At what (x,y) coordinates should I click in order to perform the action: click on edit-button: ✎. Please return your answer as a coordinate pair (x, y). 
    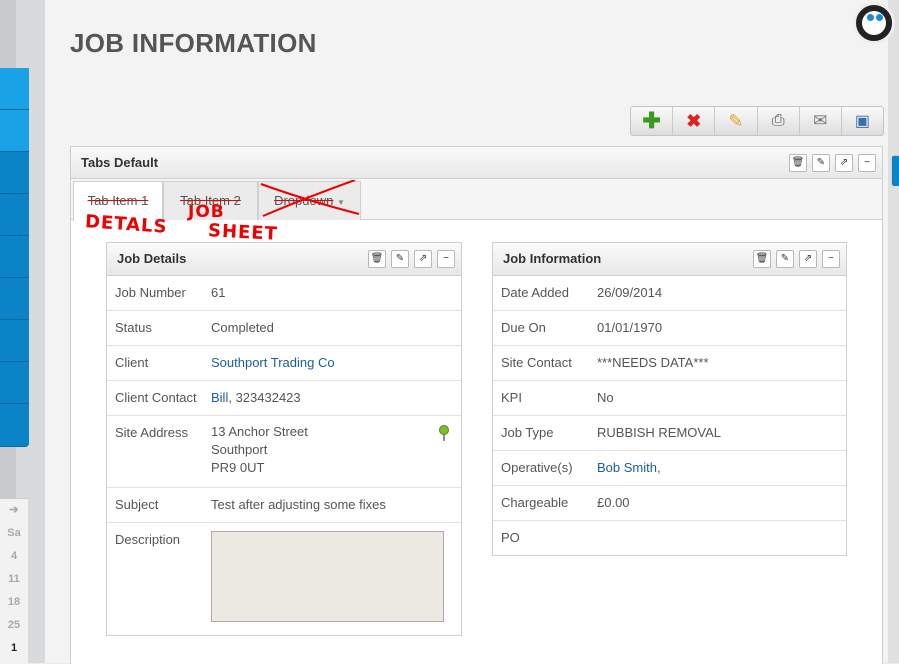
    Looking at the image, I should click on (736, 121).